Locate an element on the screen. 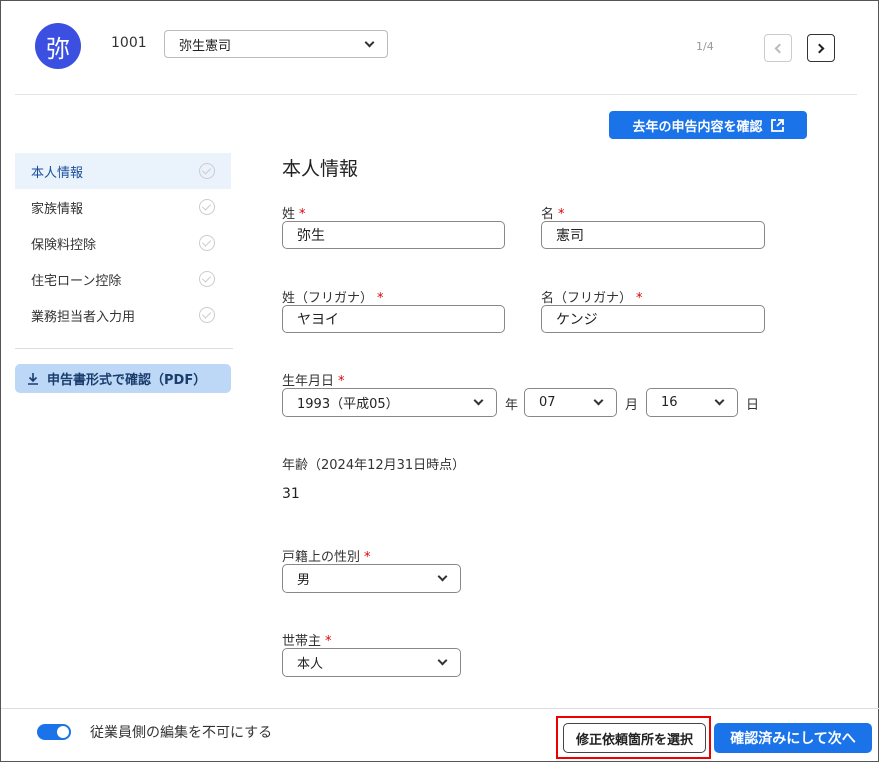  pager-indicator: 1/4 is located at coordinates (705, 46).